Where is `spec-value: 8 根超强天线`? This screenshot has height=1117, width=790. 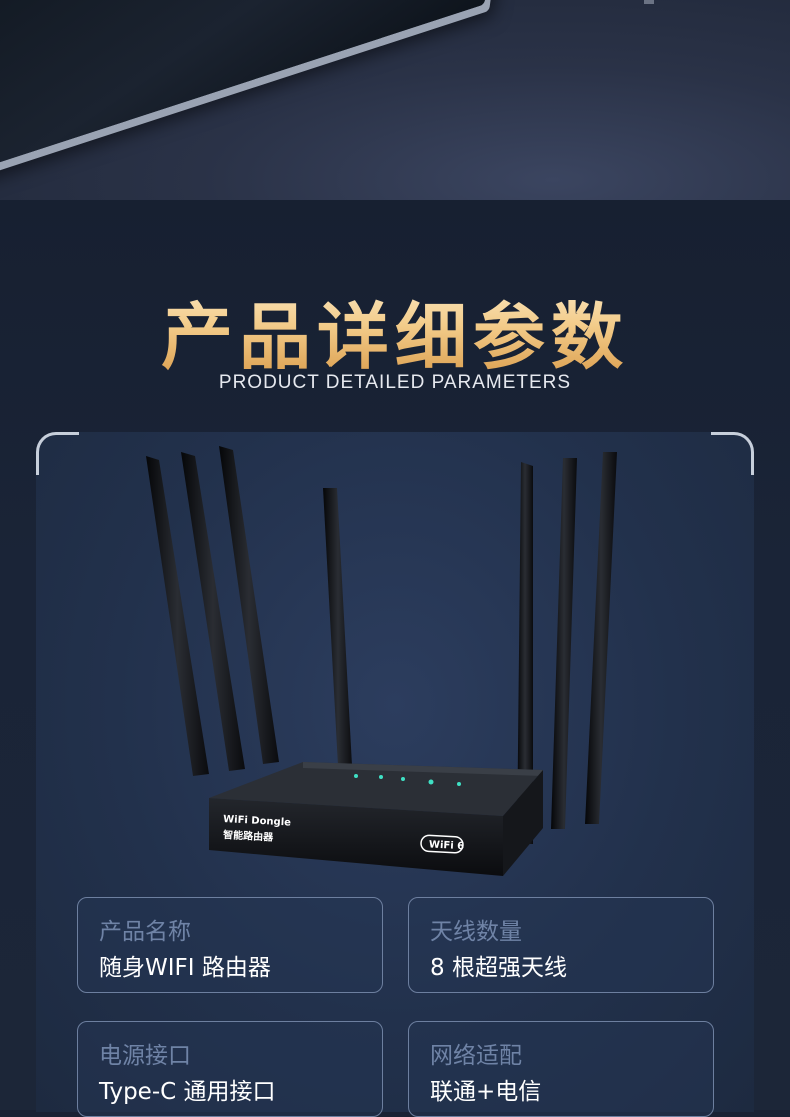
spec-value: 8 根超强天线 is located at coordinates (498, 968).